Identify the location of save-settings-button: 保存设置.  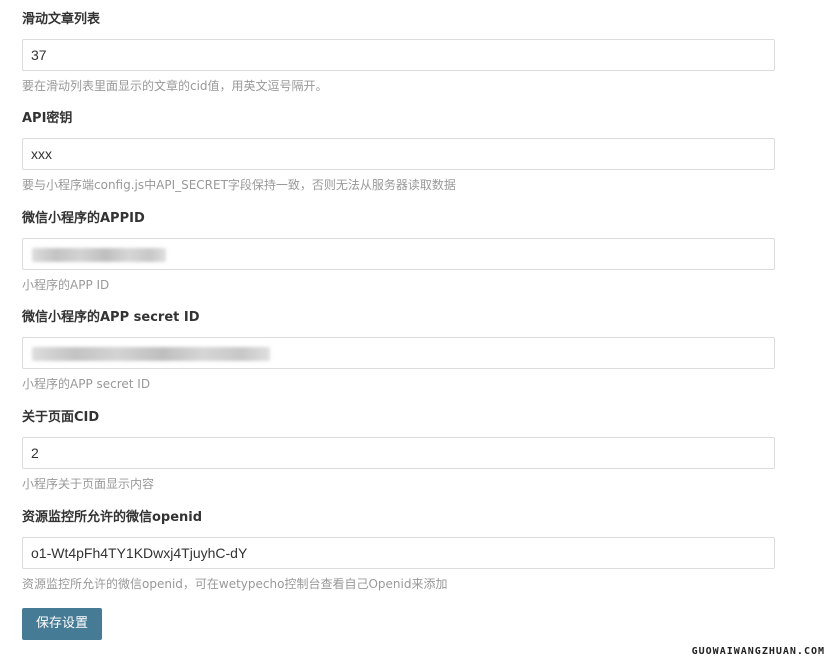
(62, 624).